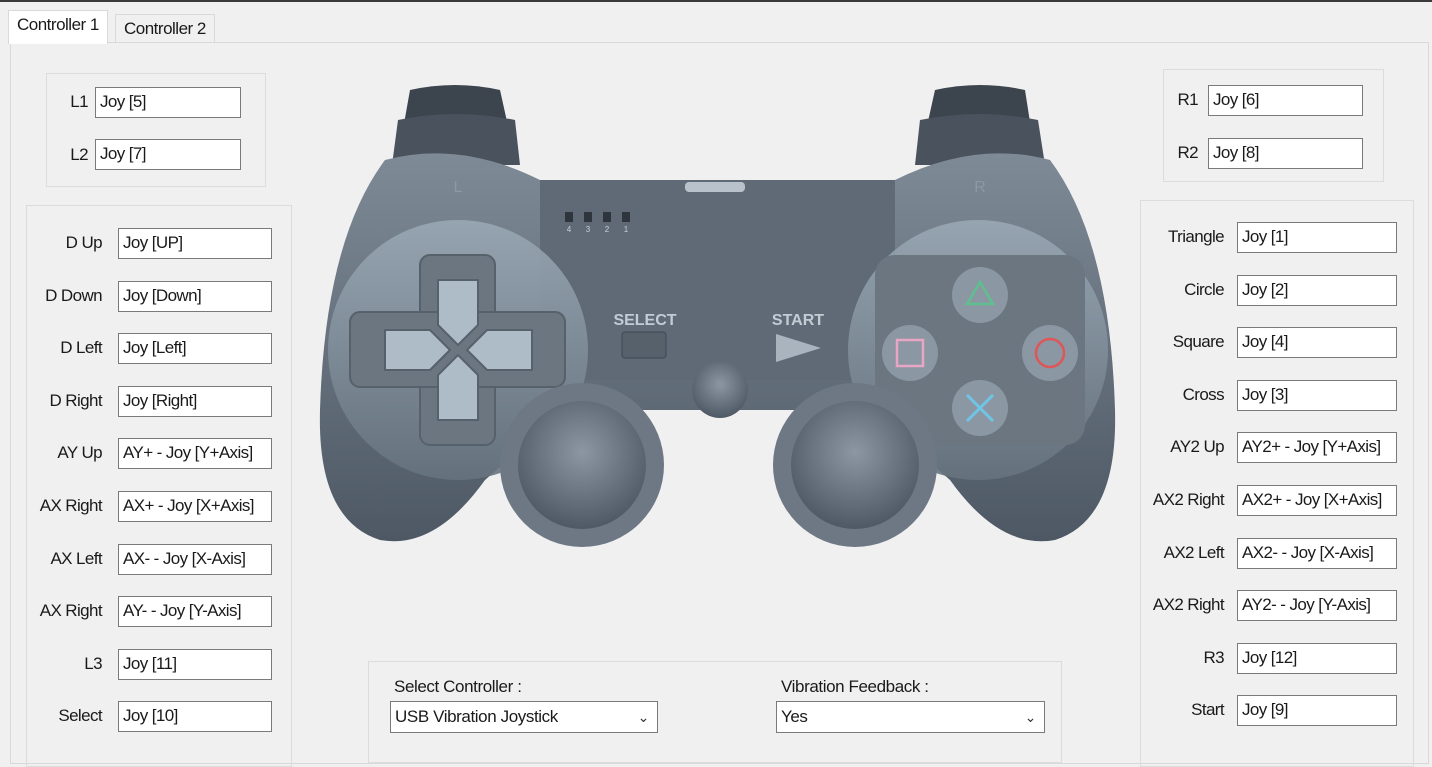 The height and width of the screenshot is (767, 1432). I want to click on d-right-input: Joy [Right], so click(195, 401).